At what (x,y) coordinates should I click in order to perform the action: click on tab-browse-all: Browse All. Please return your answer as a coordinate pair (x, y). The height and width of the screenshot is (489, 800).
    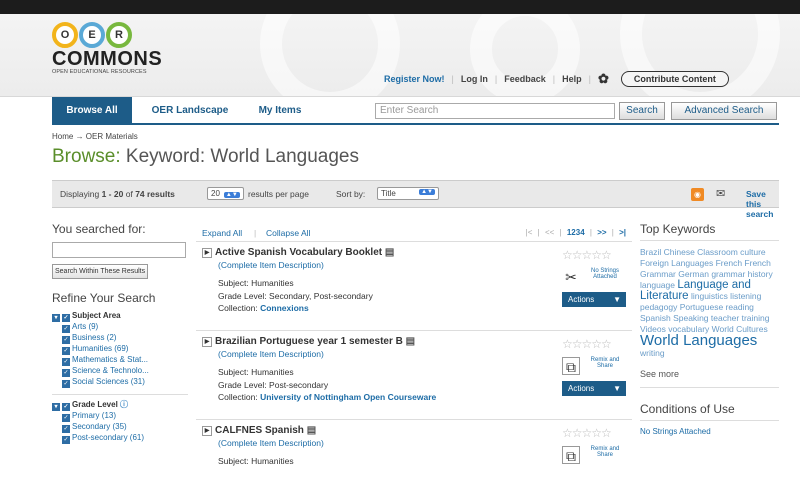
    Looking at the image, I should click on (92, 110).